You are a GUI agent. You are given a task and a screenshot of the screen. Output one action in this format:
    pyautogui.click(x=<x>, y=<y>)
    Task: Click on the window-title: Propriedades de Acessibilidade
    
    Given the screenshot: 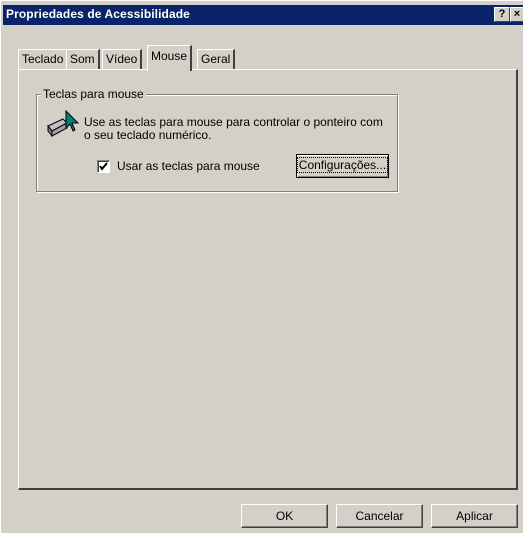 What is the action you would take?
    pyautogui.click(x=98, y=14)
    